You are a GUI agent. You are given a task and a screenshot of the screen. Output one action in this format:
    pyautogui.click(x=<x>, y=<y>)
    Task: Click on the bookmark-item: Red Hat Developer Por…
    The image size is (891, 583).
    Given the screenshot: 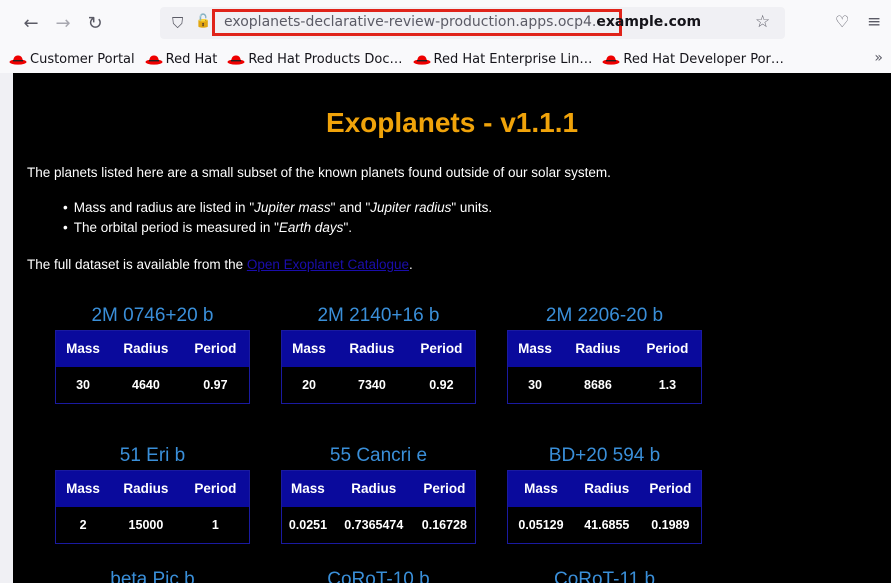 What is the action you would take?
    pyautogui.click(x=693, y=59)
    